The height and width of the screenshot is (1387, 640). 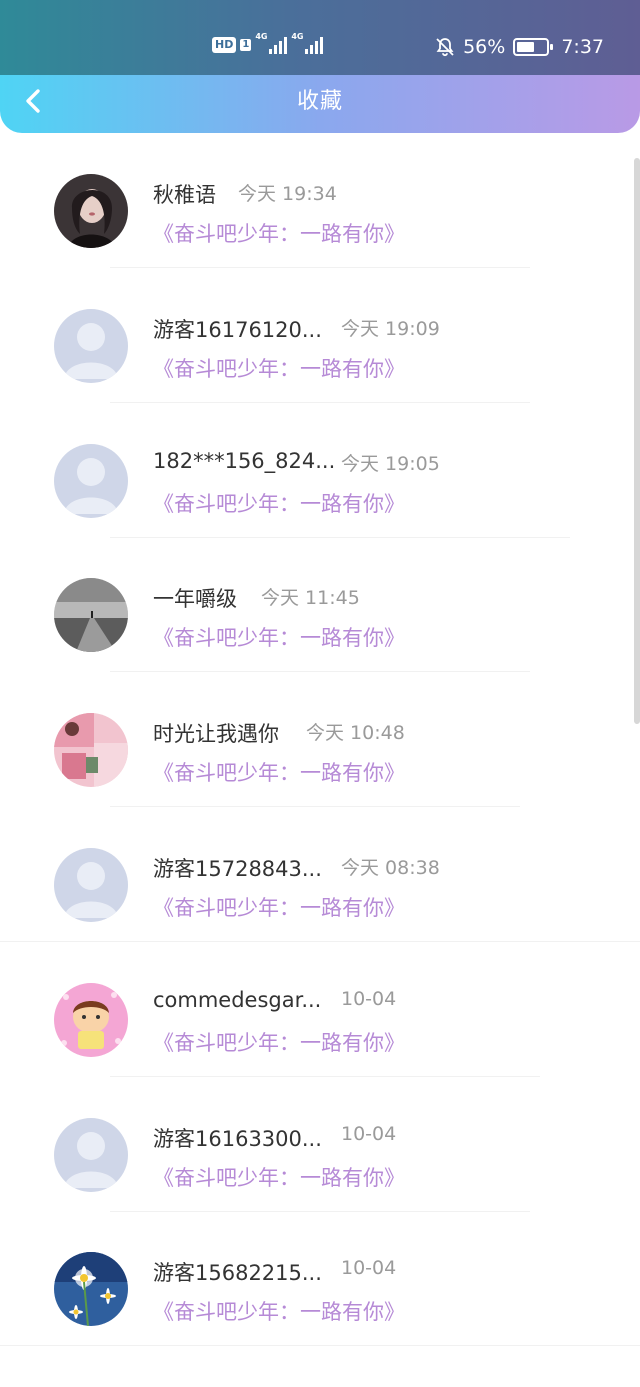 I want to click on list-item: commedesgar... 10-04 《奋斗吧少年：一路有你》, so click(x=320, y=1024).